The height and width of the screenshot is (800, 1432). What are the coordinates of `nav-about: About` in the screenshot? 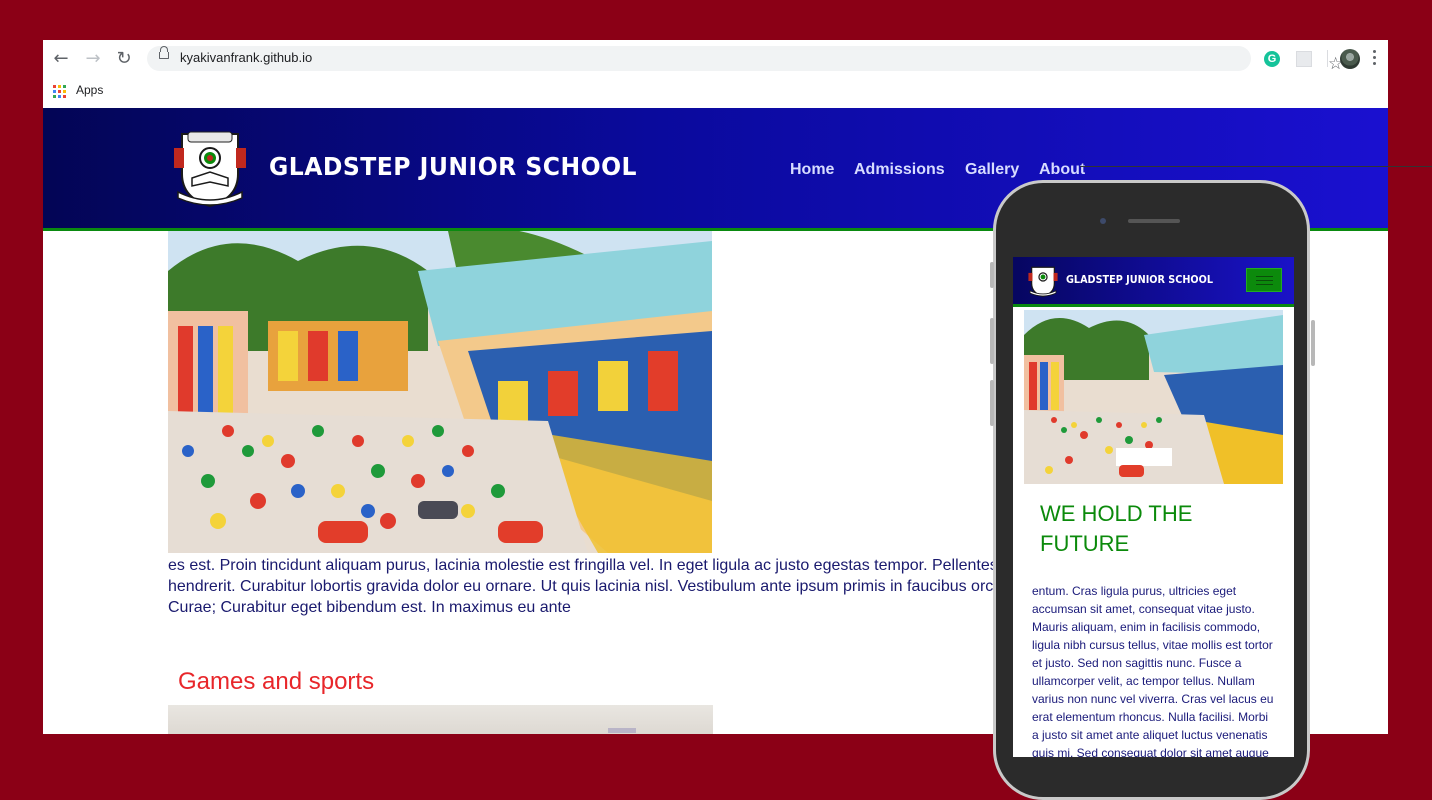 It's located at (1062, 170).